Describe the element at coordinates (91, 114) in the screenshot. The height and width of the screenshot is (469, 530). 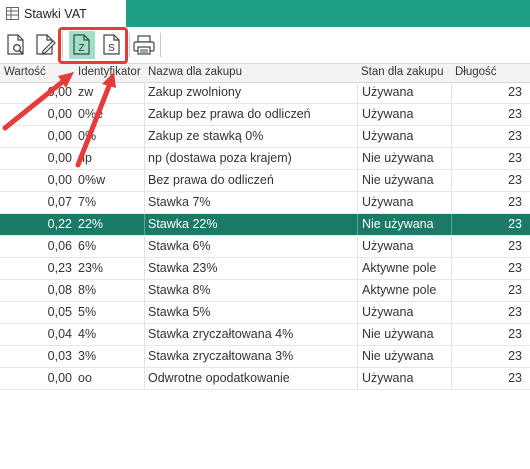
I see `cell-identyfikator: 0%e` at that location.